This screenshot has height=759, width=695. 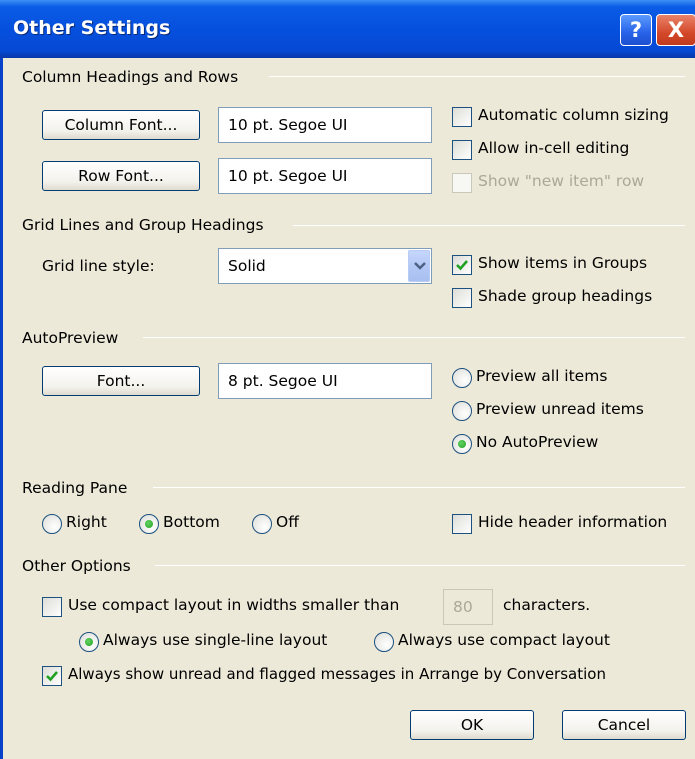 What do you see at coordinates (563, 263) in the screenshot?
I see `show-items-in-groups-label: Show items in Groups` at bounding box center [563, 263].